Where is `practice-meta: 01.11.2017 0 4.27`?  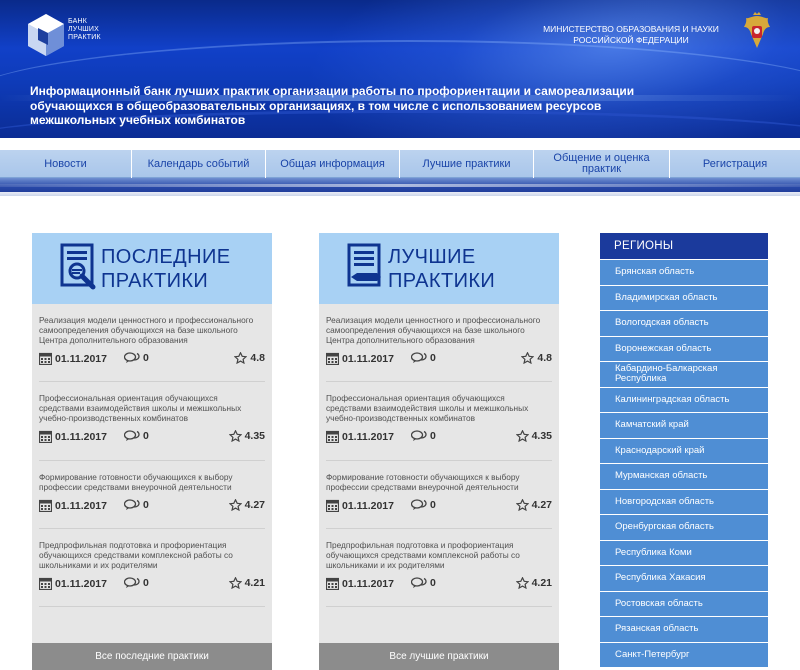 practice-meta: 01.11.2017 0 4.27 is located at coordinates (152, 507).